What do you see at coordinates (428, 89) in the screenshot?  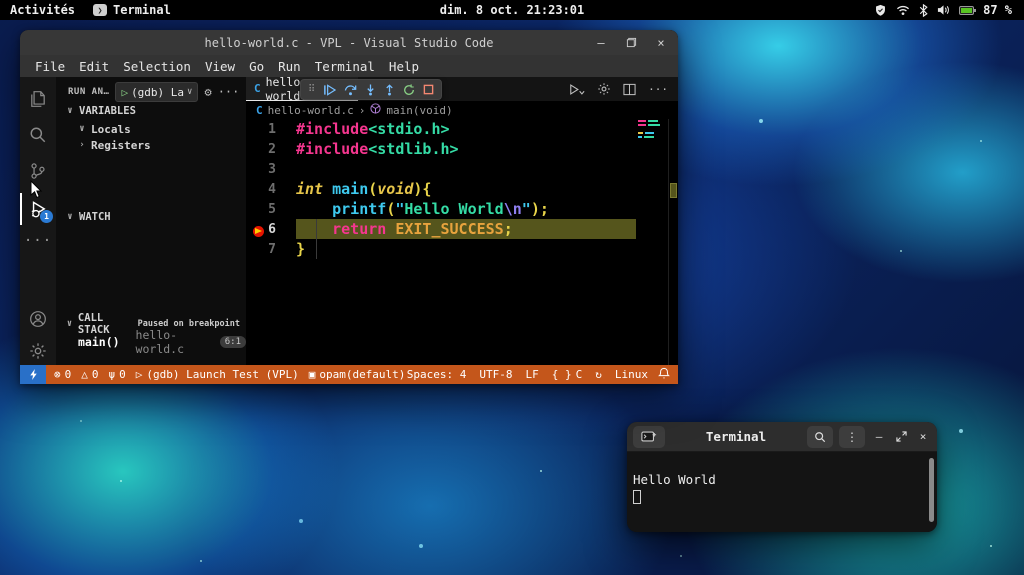 I see `stop-button` at bounding box center [428, 89].